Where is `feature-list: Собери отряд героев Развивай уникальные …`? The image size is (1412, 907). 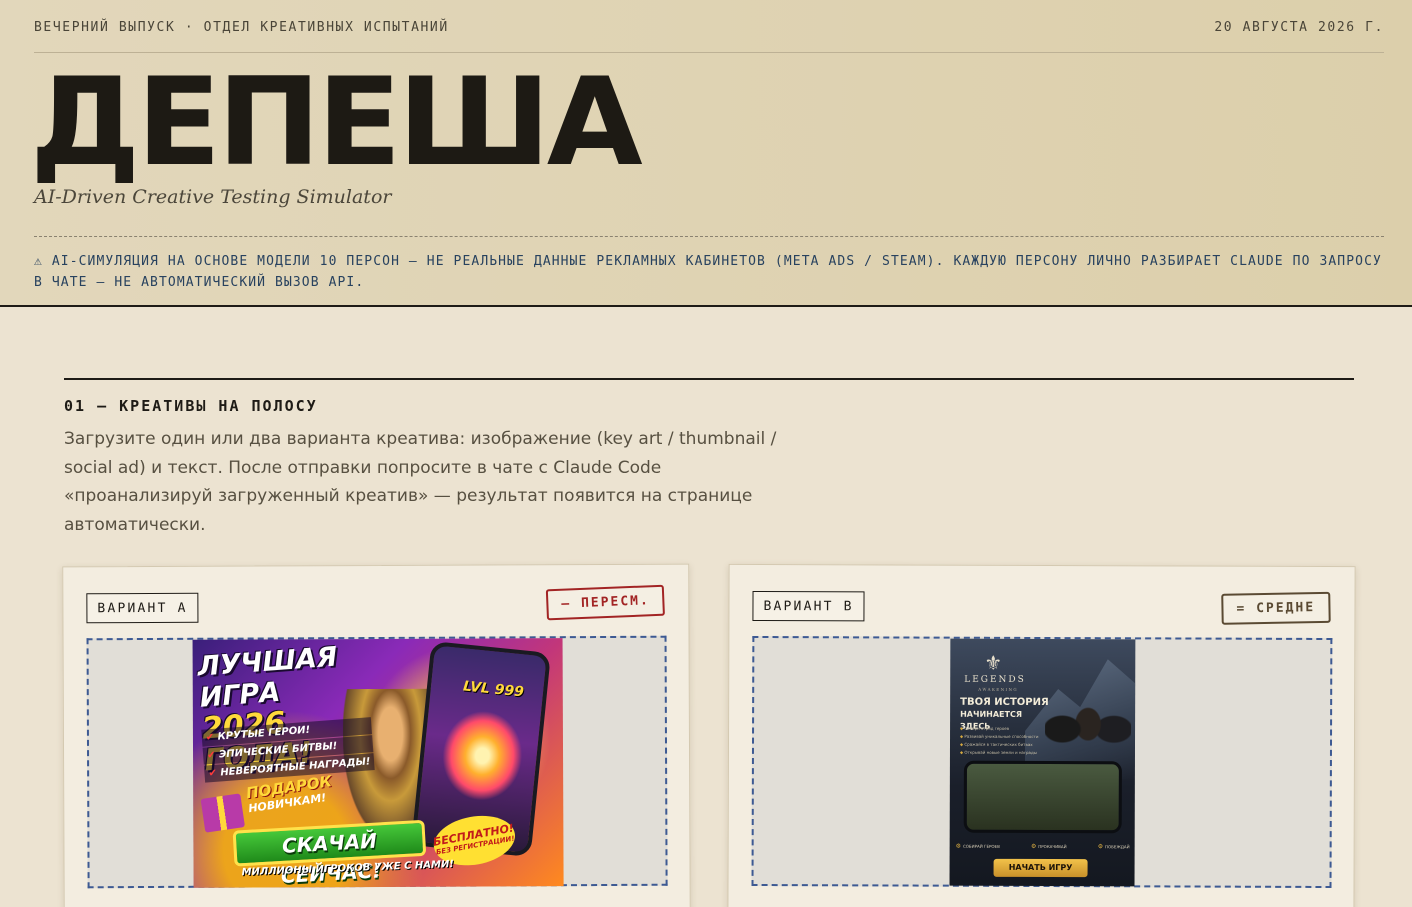
feature-list: Собери отряд героев Развивай уникальные … is located at coordinates (1005, 741).